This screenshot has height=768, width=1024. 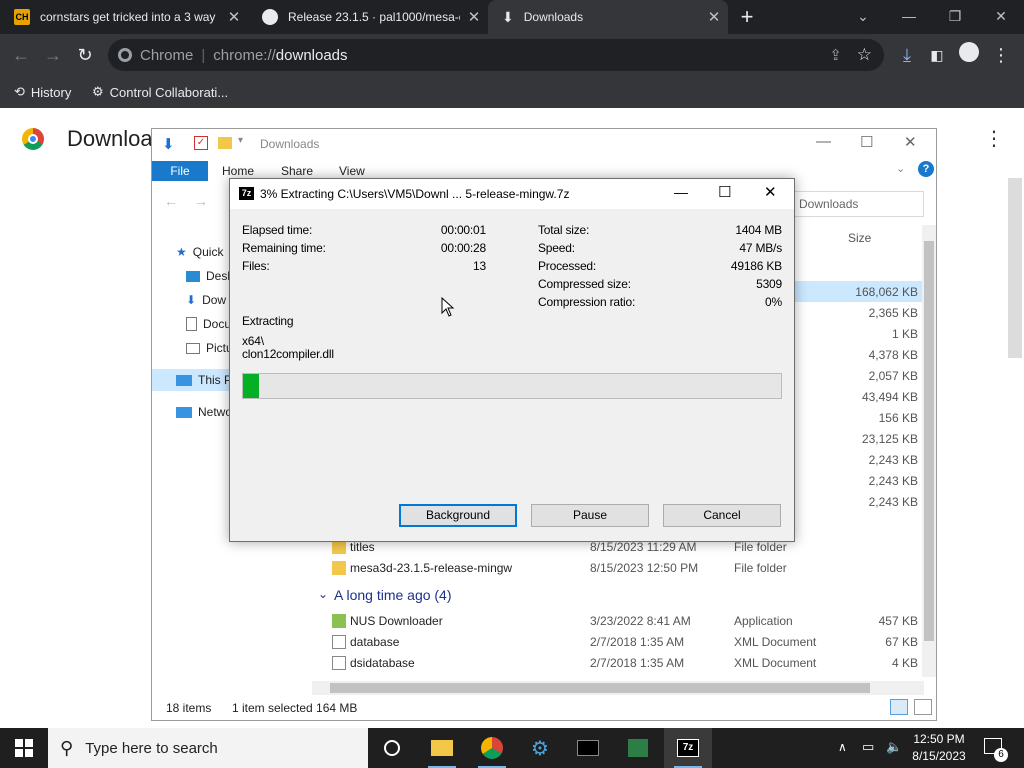 I want to click on start-button, so click(x=24, y=748).